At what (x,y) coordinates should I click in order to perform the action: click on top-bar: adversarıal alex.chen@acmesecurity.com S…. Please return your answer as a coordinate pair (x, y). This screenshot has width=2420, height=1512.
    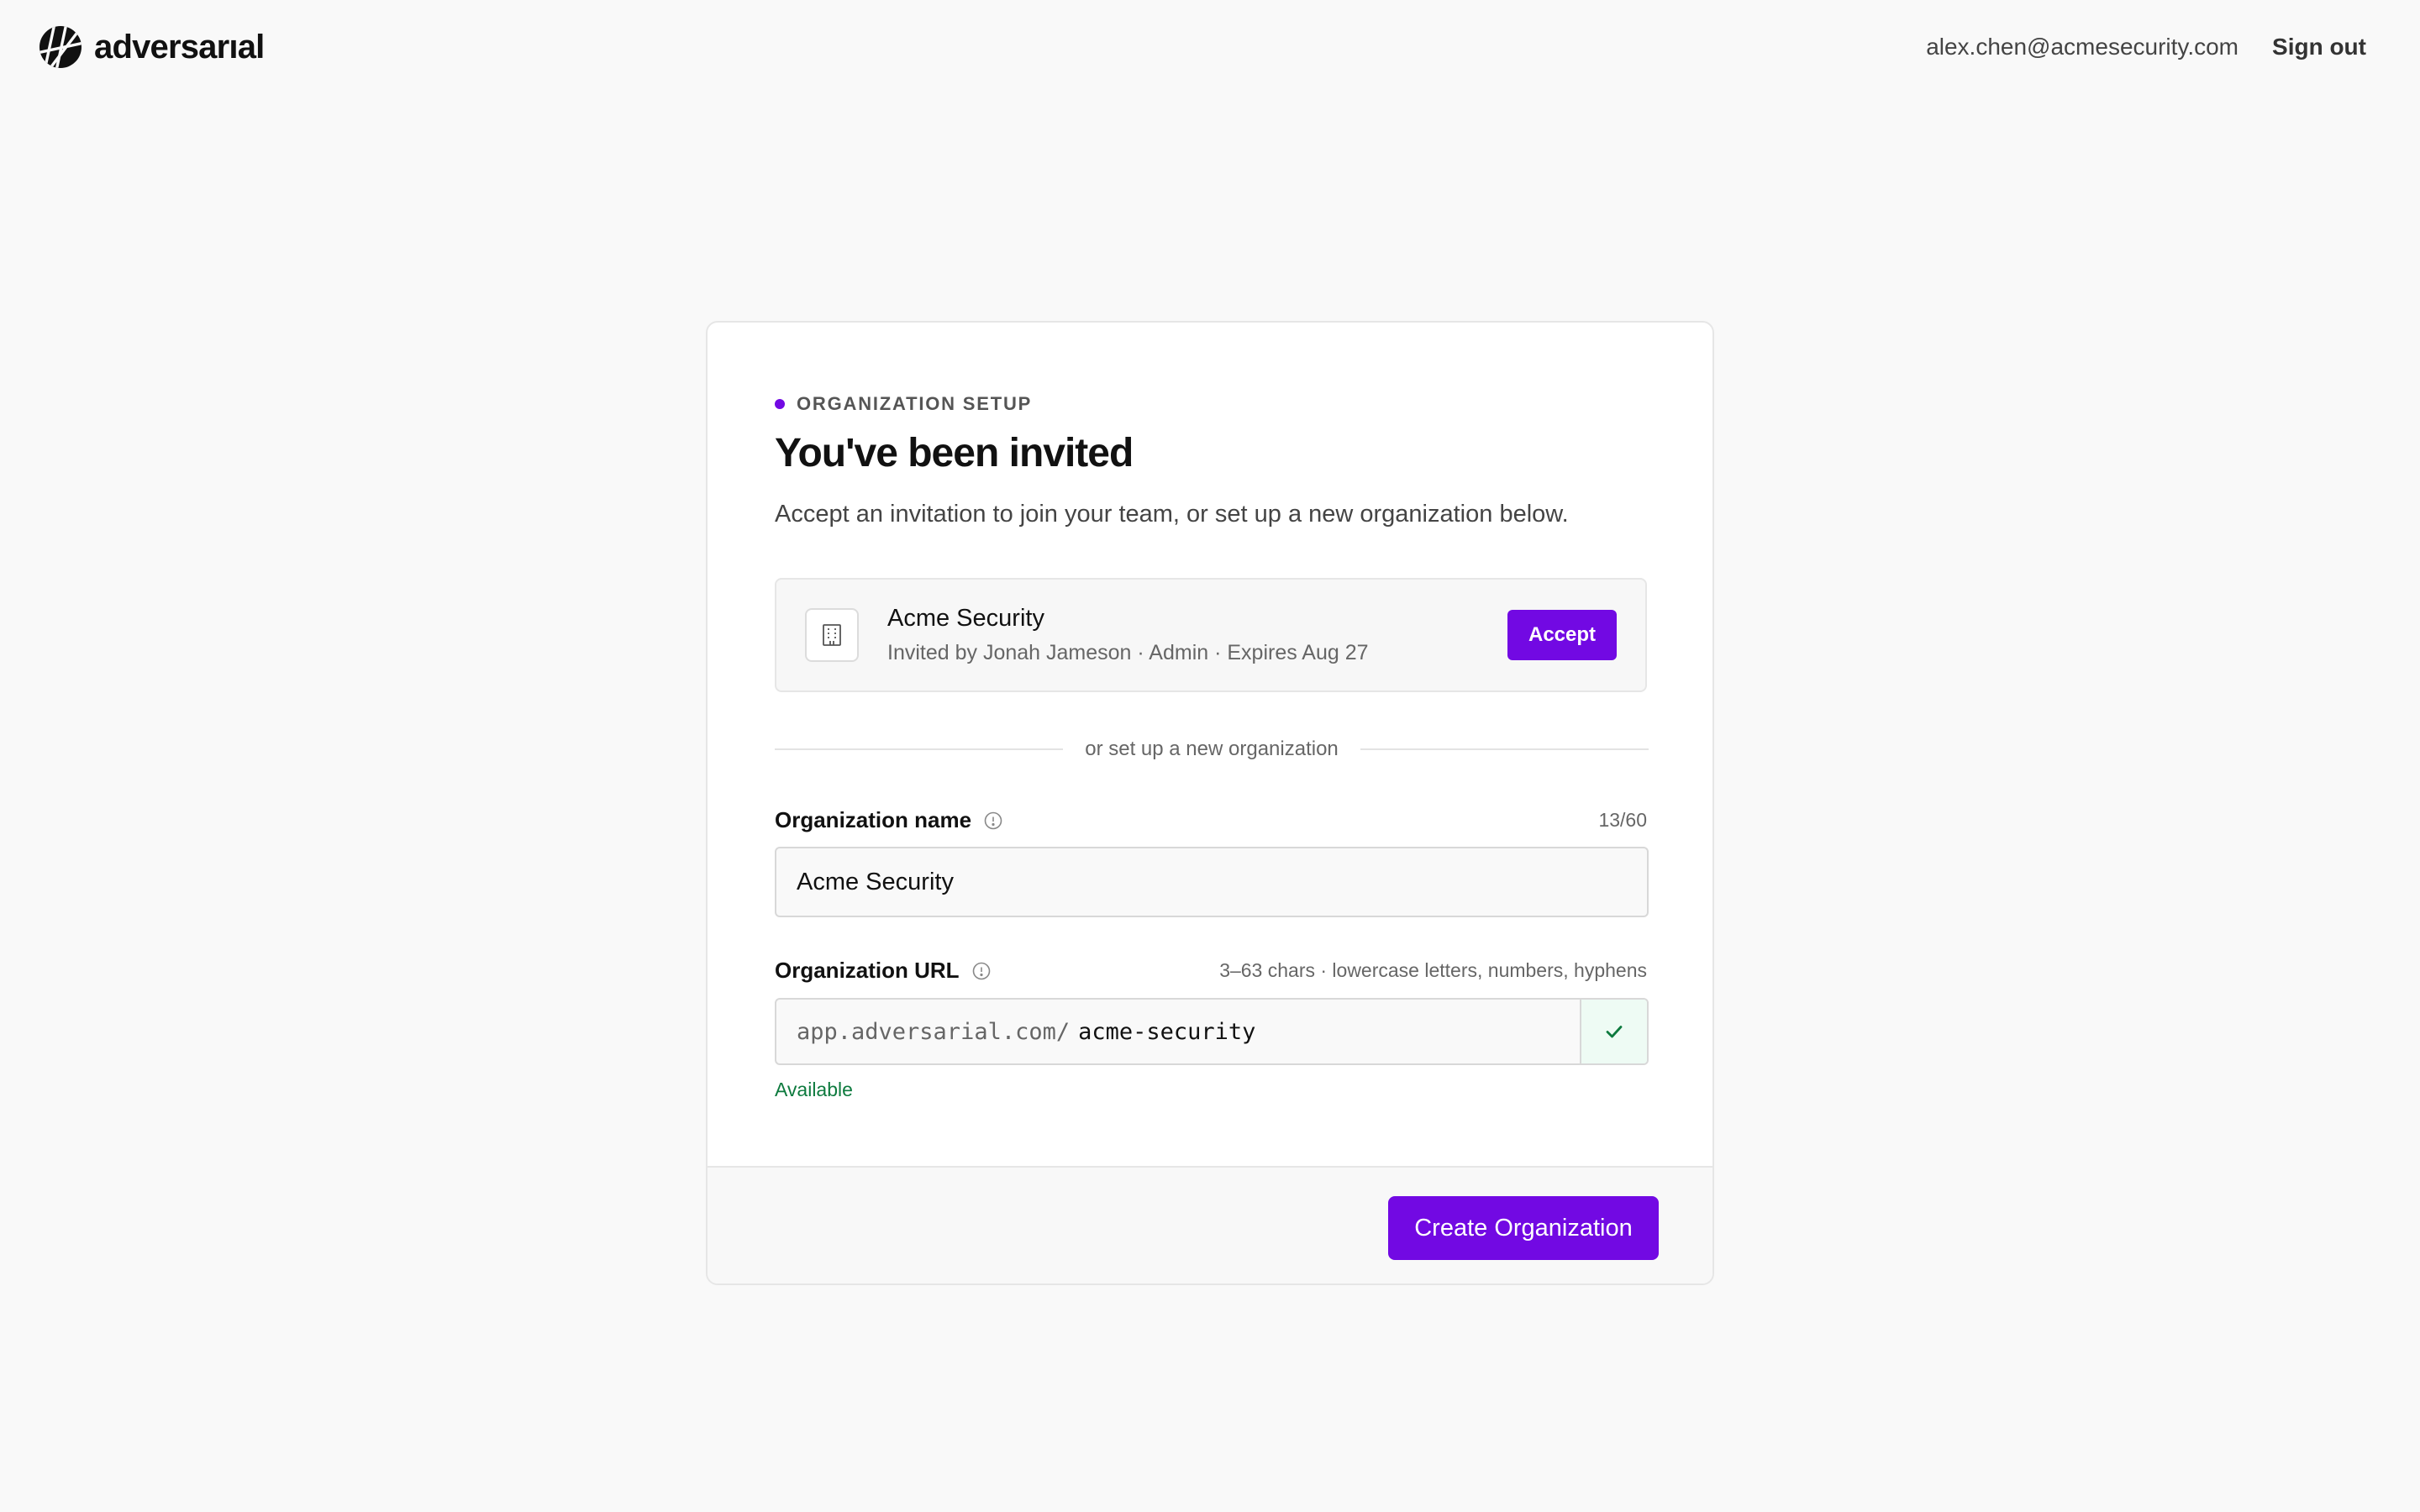
    Looking at the image, I should click on (1210, 47).